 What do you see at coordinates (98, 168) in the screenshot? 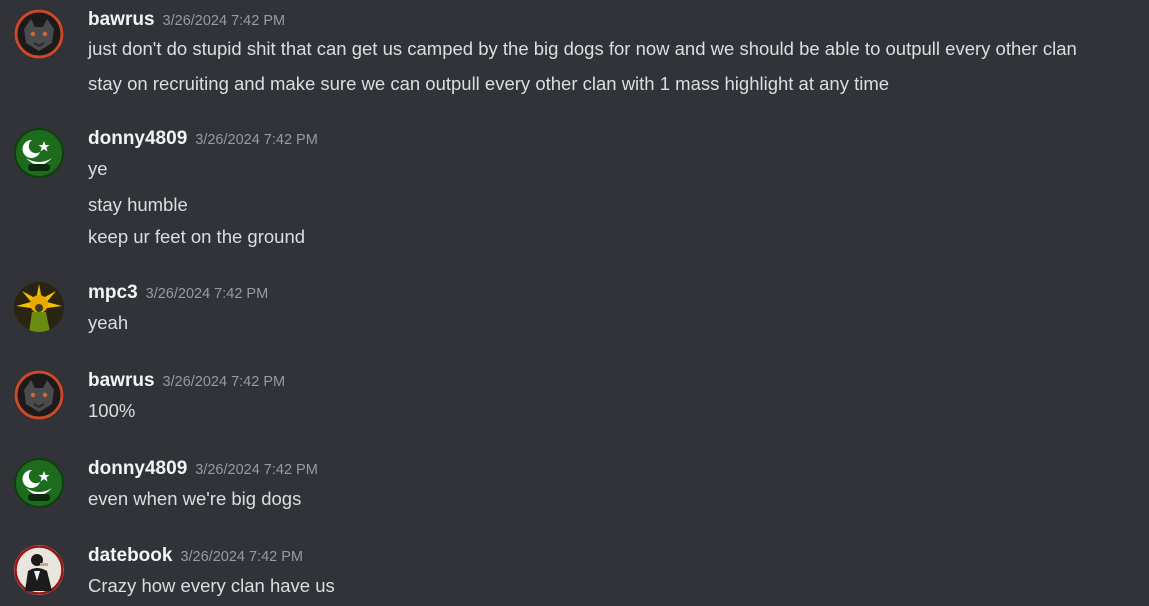
I see `message-text: ye` at bounding box center [98, 168].